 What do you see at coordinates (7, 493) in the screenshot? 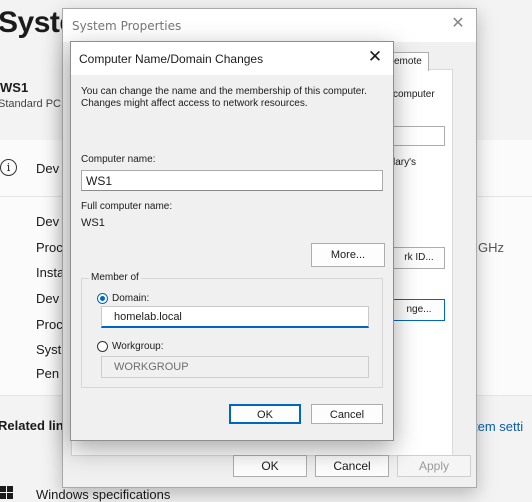
I see `windows-logo-icon` at bounding box center [7, 493].